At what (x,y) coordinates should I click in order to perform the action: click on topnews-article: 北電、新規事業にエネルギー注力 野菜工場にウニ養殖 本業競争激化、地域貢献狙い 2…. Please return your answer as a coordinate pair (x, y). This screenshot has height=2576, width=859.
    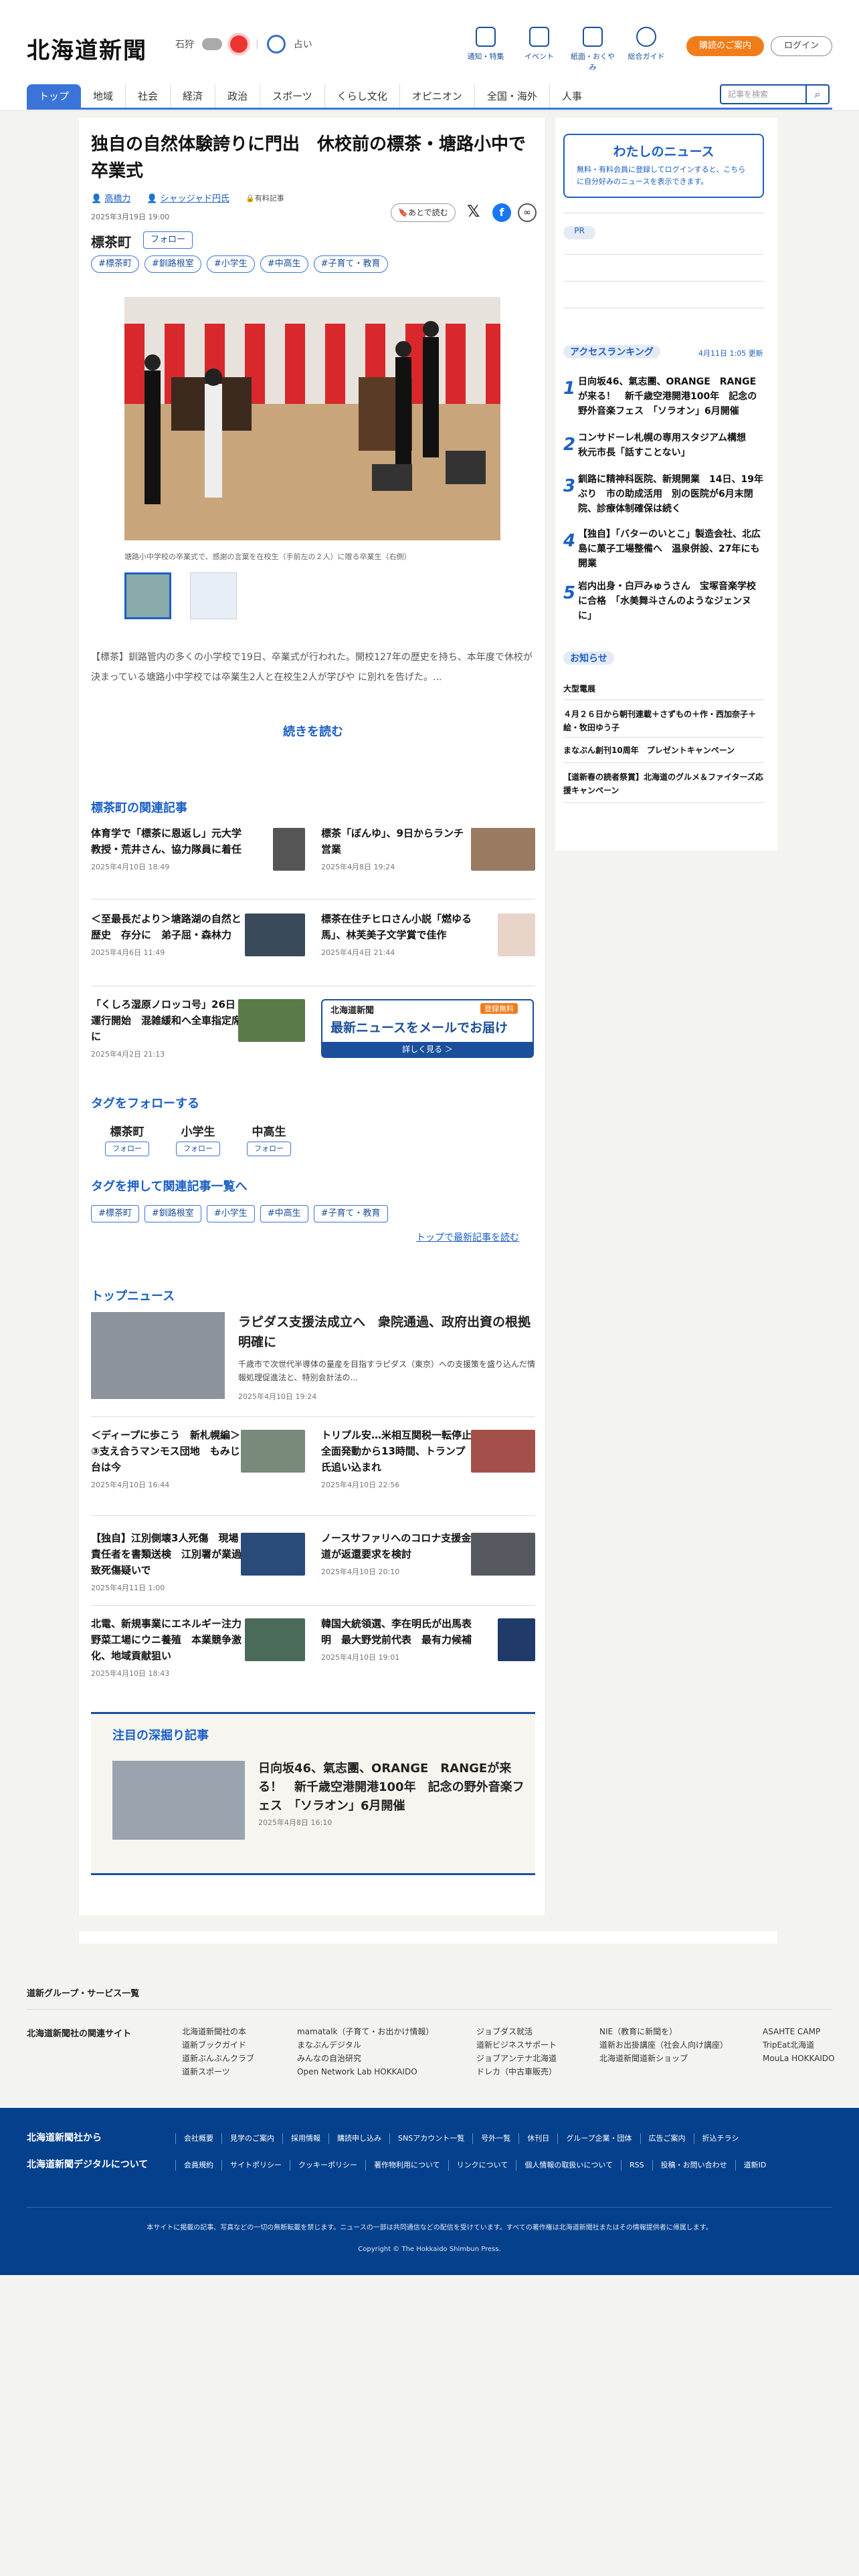
    Looking at the image, I should click on (198, 1653).